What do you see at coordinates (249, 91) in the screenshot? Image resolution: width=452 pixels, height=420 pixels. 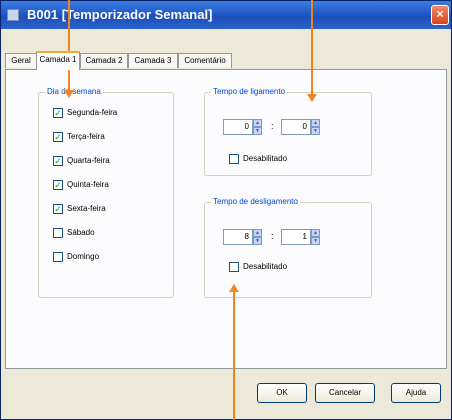 I see `on-time-title: Tempo de ligamento` at bounding box center [249, 91].